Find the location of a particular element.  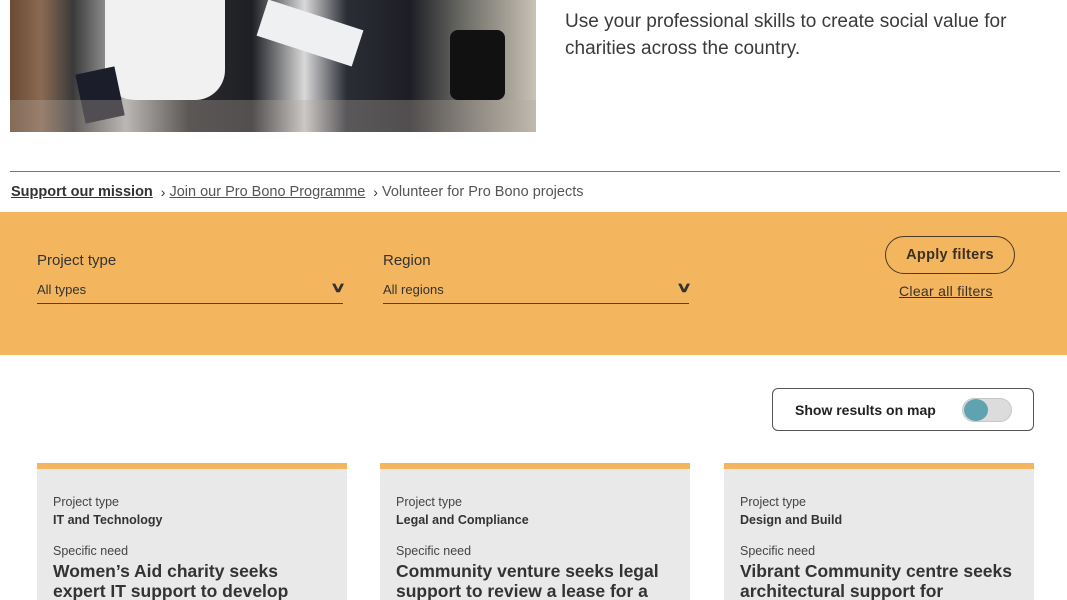

breadcrumb-link-support: Support our mission is located at coordinates (82, 192).